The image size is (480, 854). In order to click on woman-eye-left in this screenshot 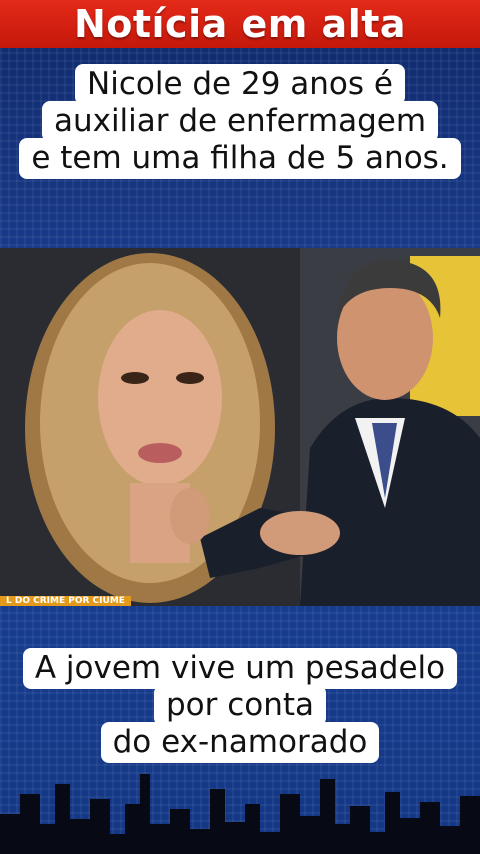, I will do `click(135, 378)`.